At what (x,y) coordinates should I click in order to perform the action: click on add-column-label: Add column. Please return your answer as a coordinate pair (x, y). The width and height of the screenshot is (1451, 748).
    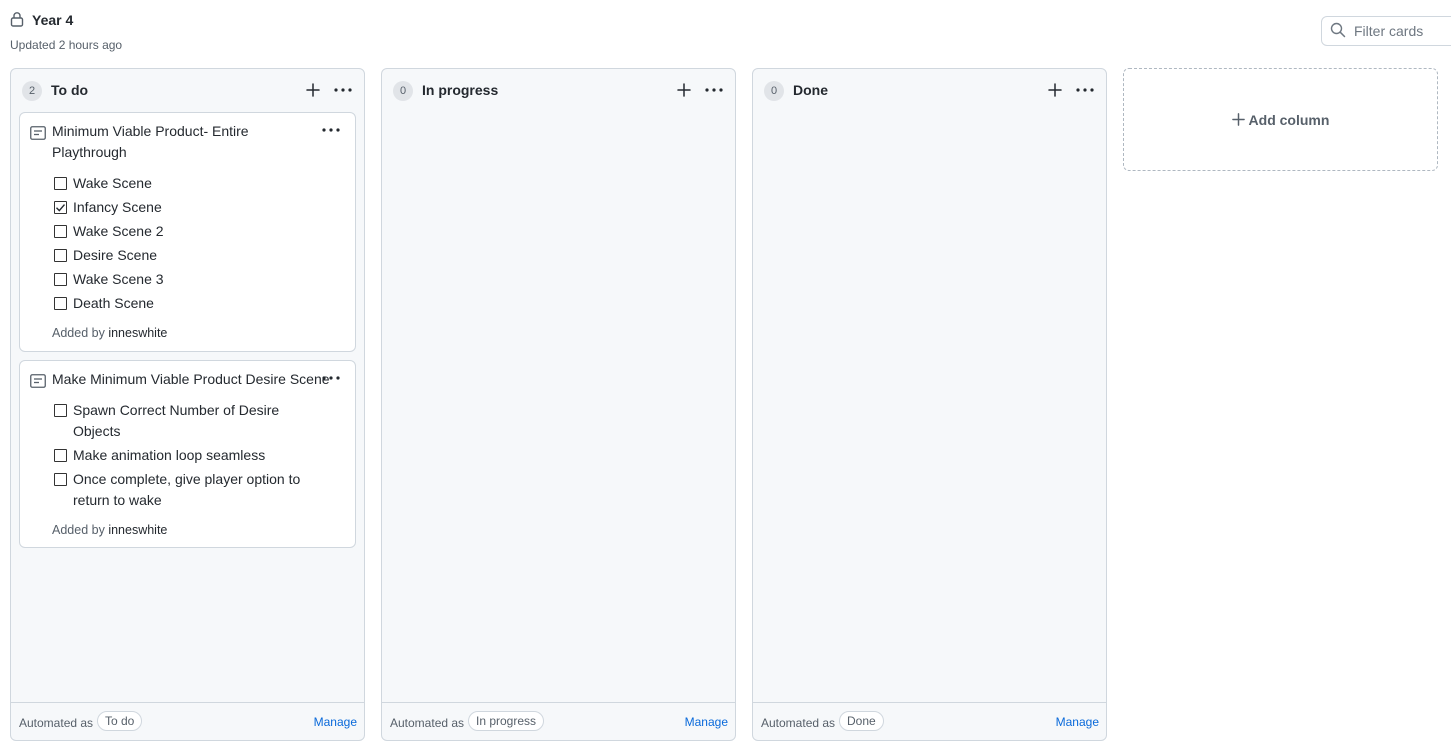
    Looking at the image, I should click on (1289, 119).